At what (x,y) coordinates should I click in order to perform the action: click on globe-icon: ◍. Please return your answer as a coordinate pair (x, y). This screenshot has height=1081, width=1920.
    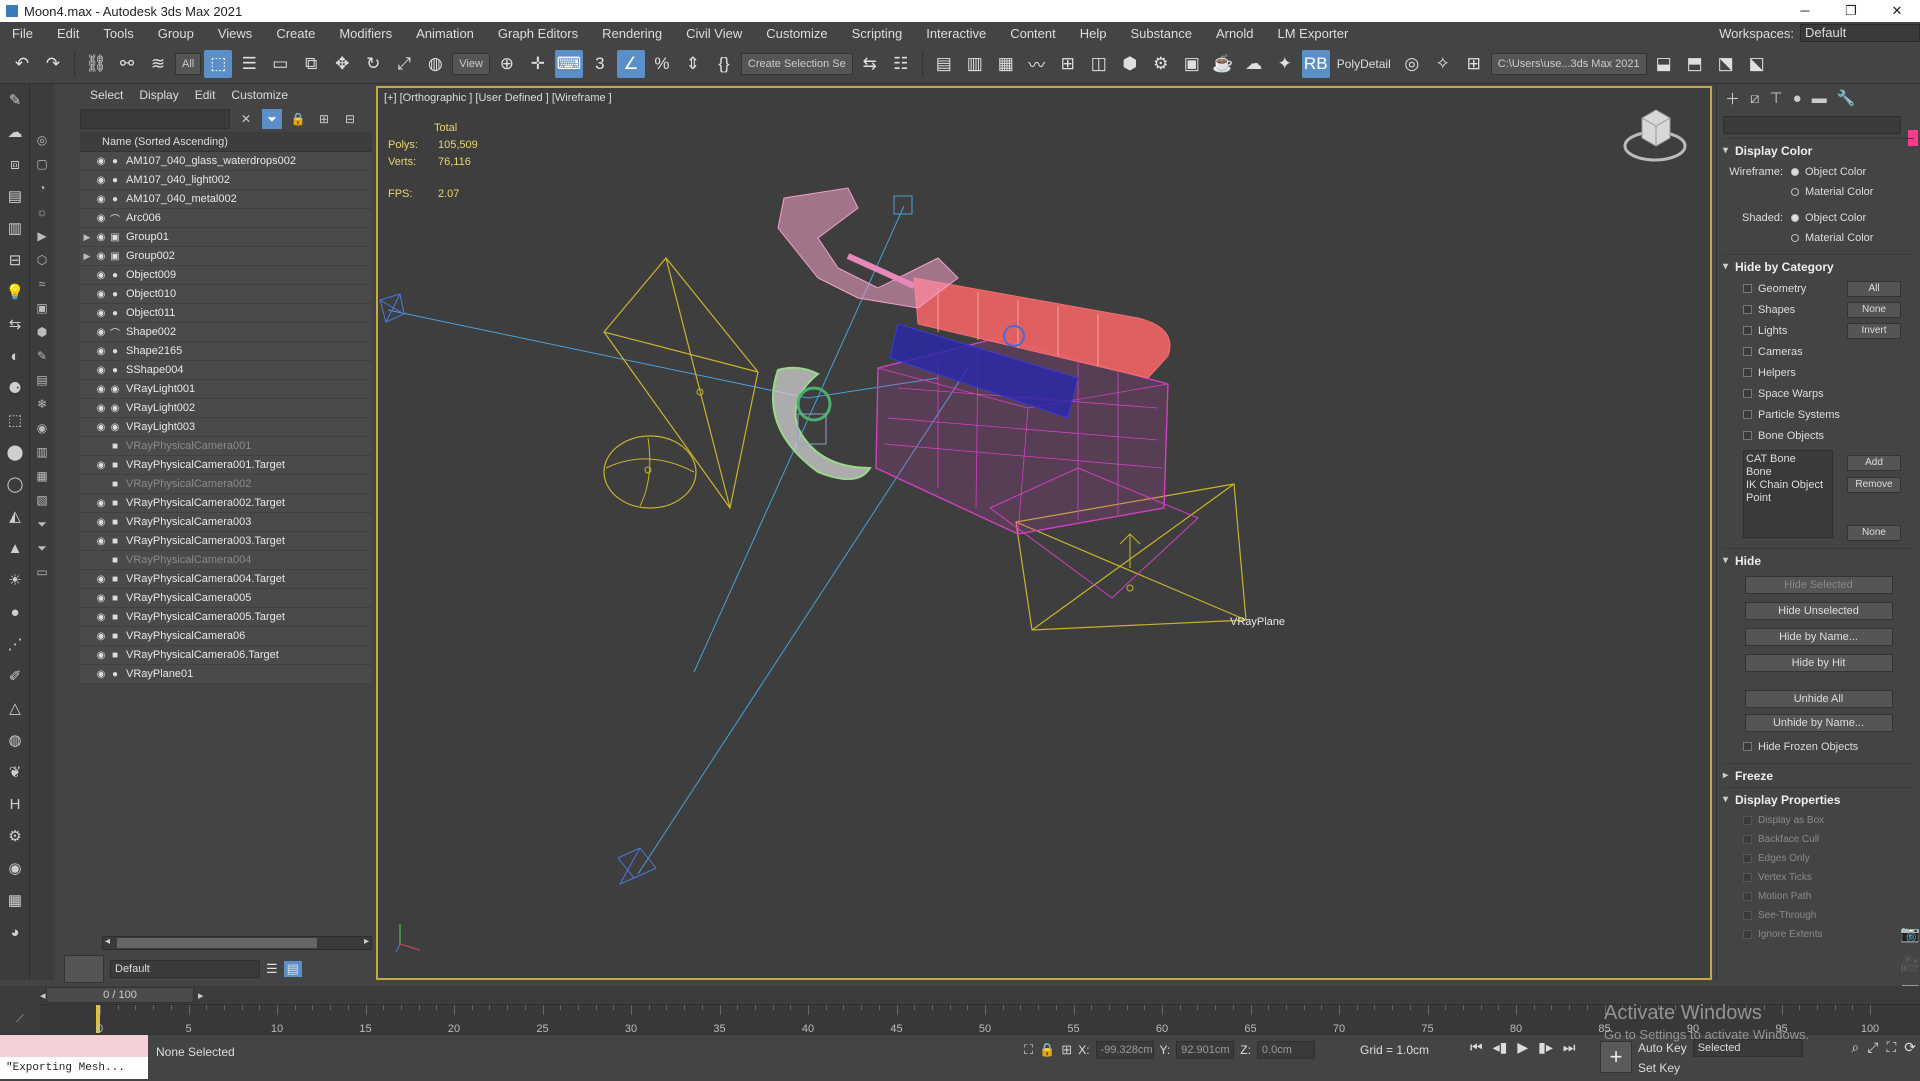
    Looking at the image, I should click on (15, 740).